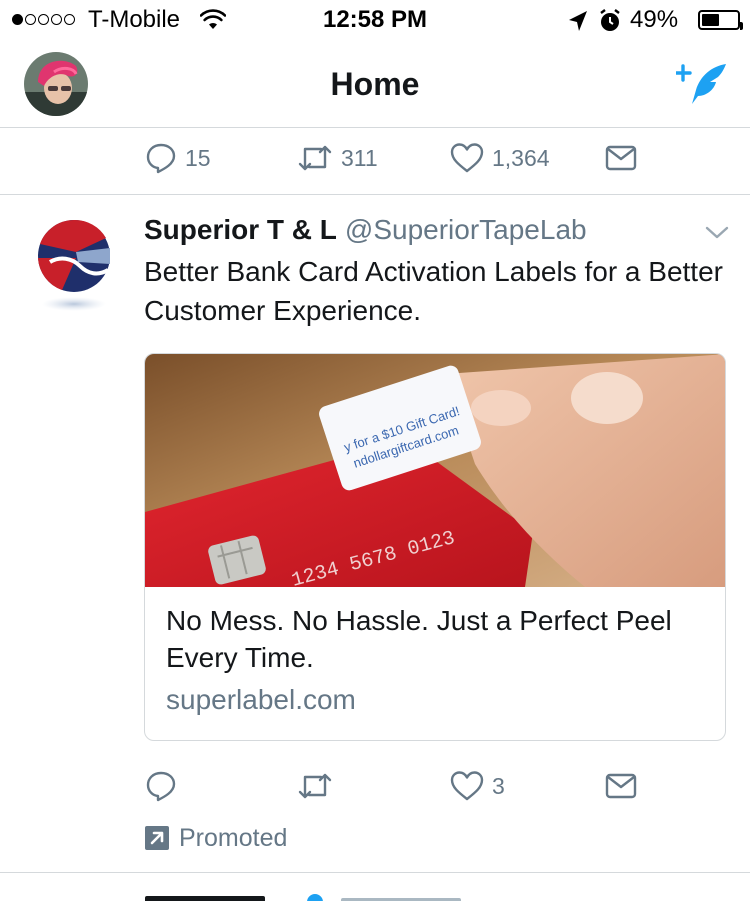 The width and height of the screenshot is (750, 901). I want to click on retweet-button: 311, so click(337, 158).